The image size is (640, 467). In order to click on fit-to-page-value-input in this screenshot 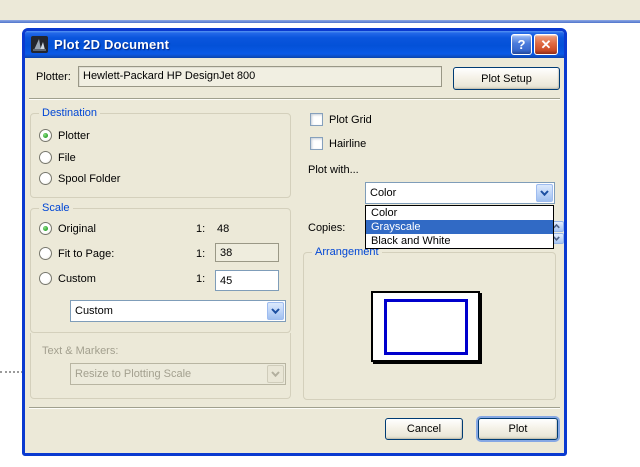, I will do `click(247, 252)`.